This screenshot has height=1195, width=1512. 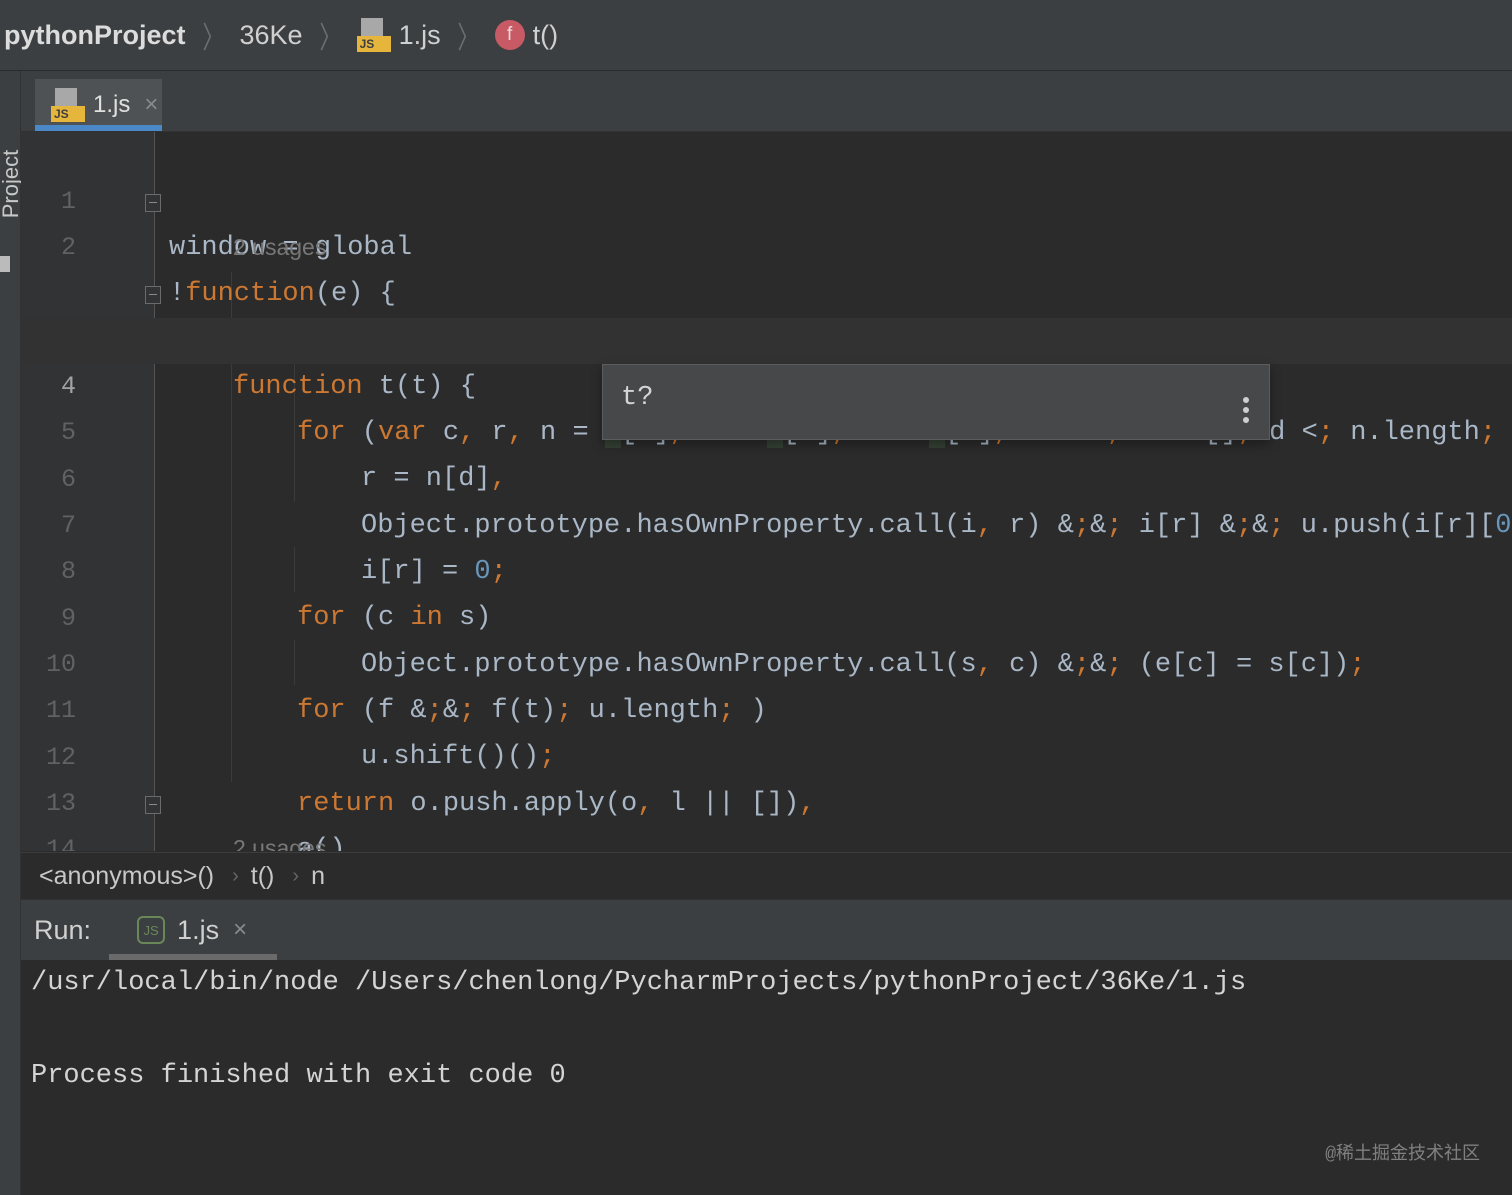 I want to click on breadcrumb-function-label: t(), so click(x=545, y=34).